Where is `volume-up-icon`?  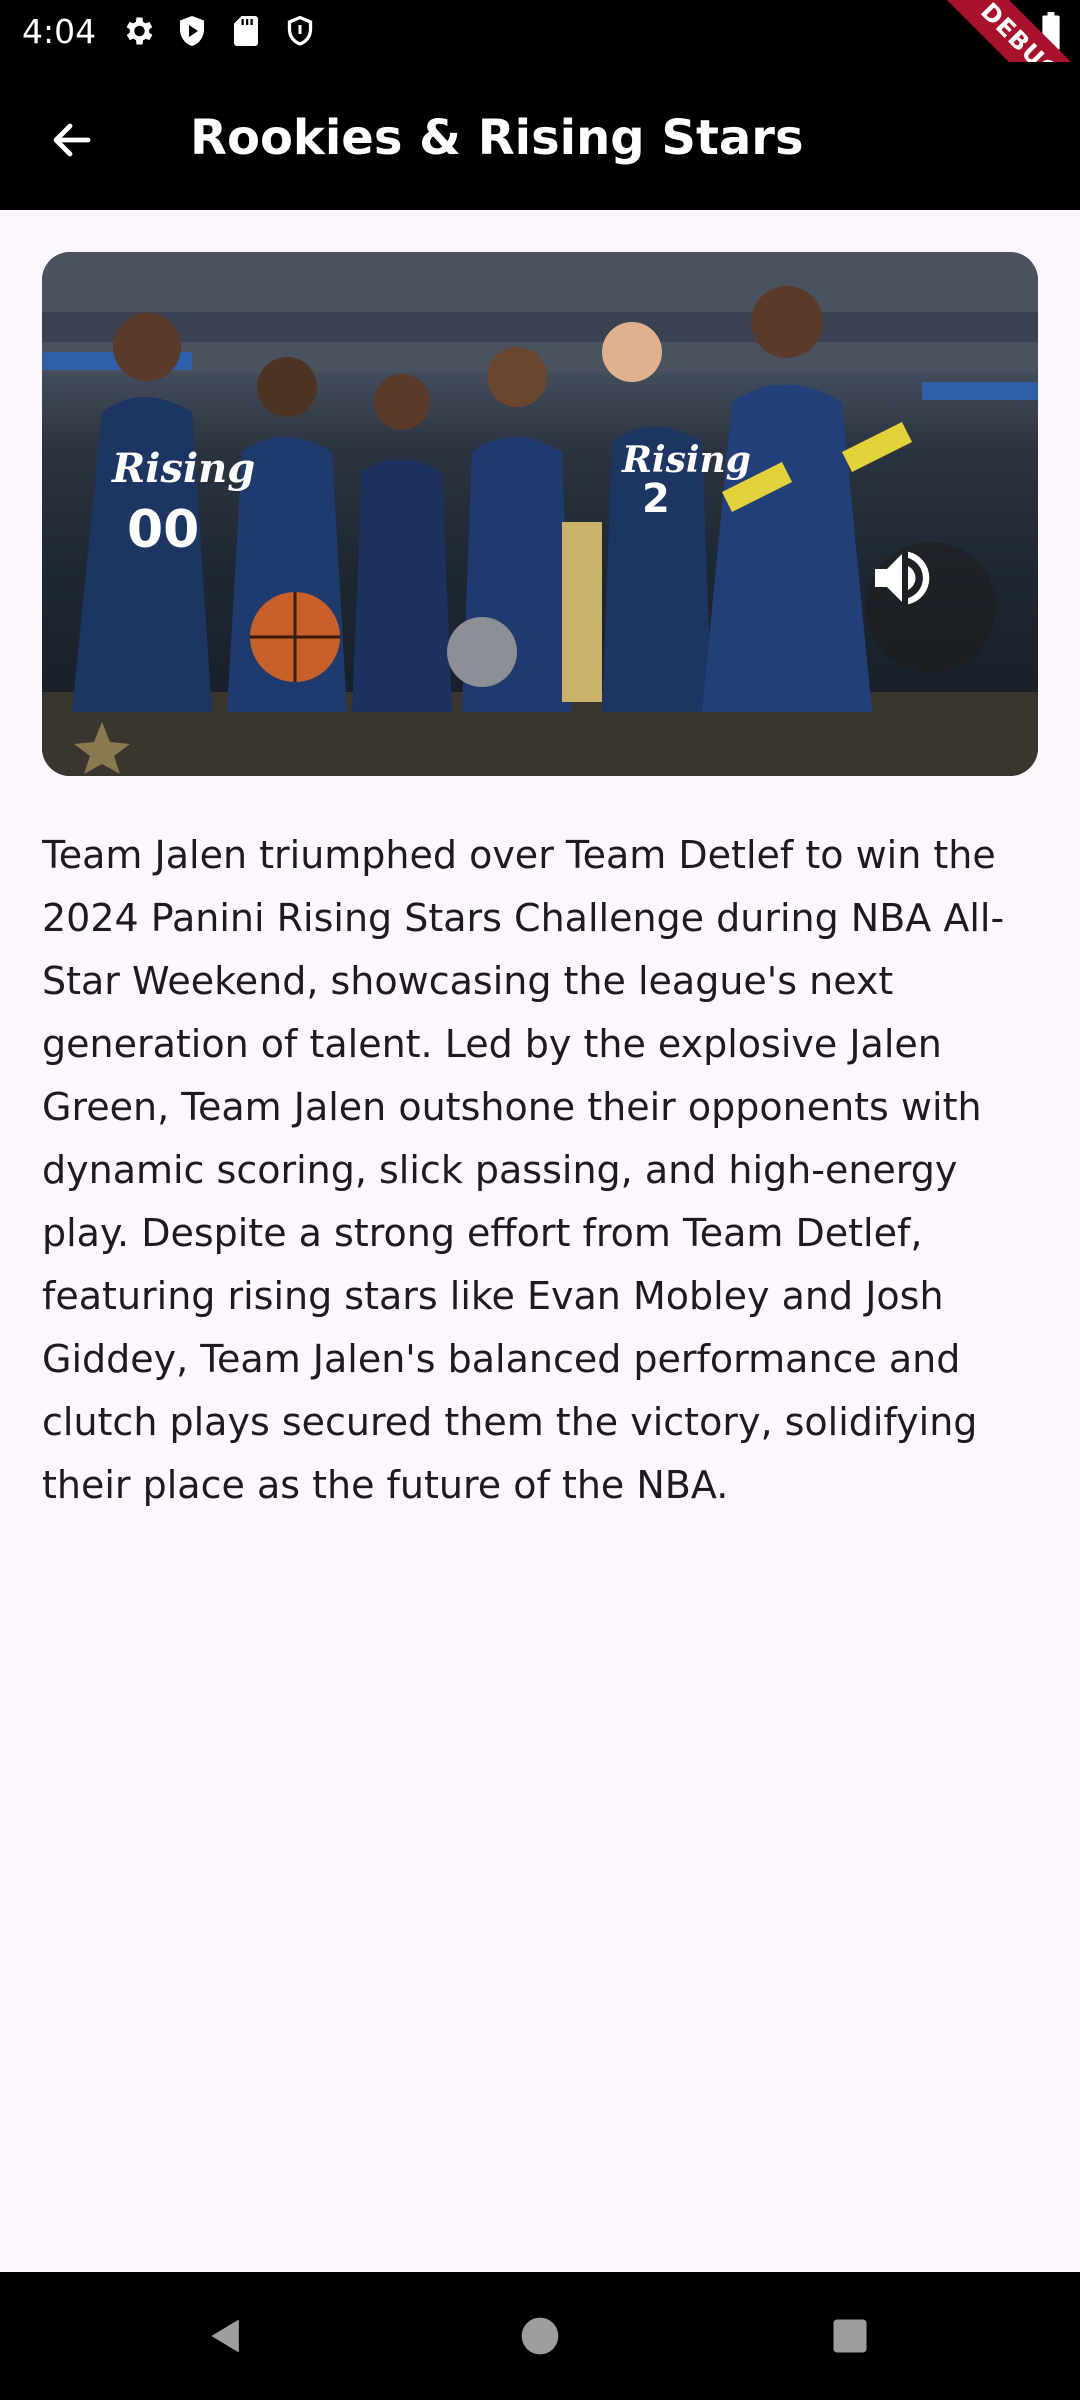
volume-up-icon is located at coordinates (902, 578).